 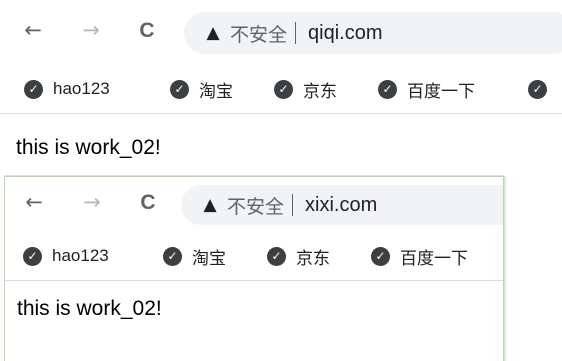 I want to click on bookmark-partial: ✓, so click(x=542, y=89).